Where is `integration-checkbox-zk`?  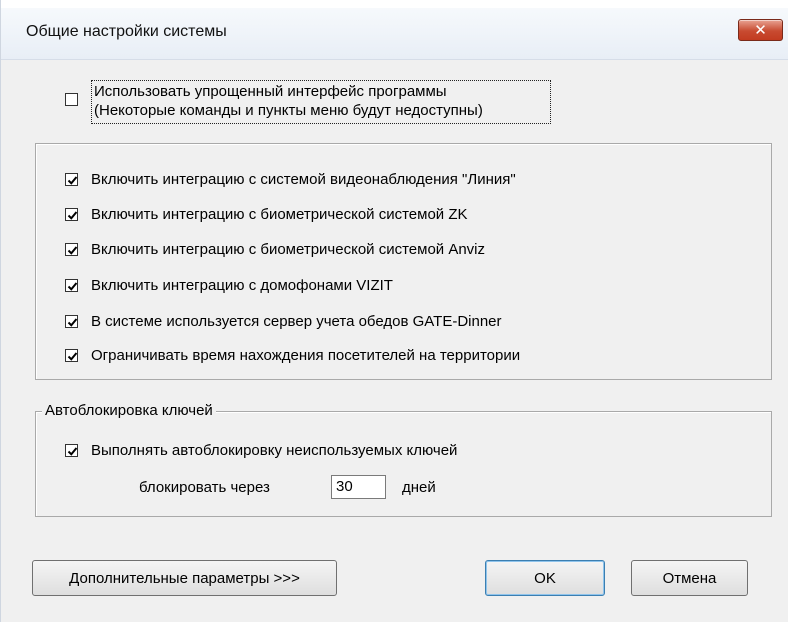
integration-checkbox-zk is located at coordinates (71, 214).